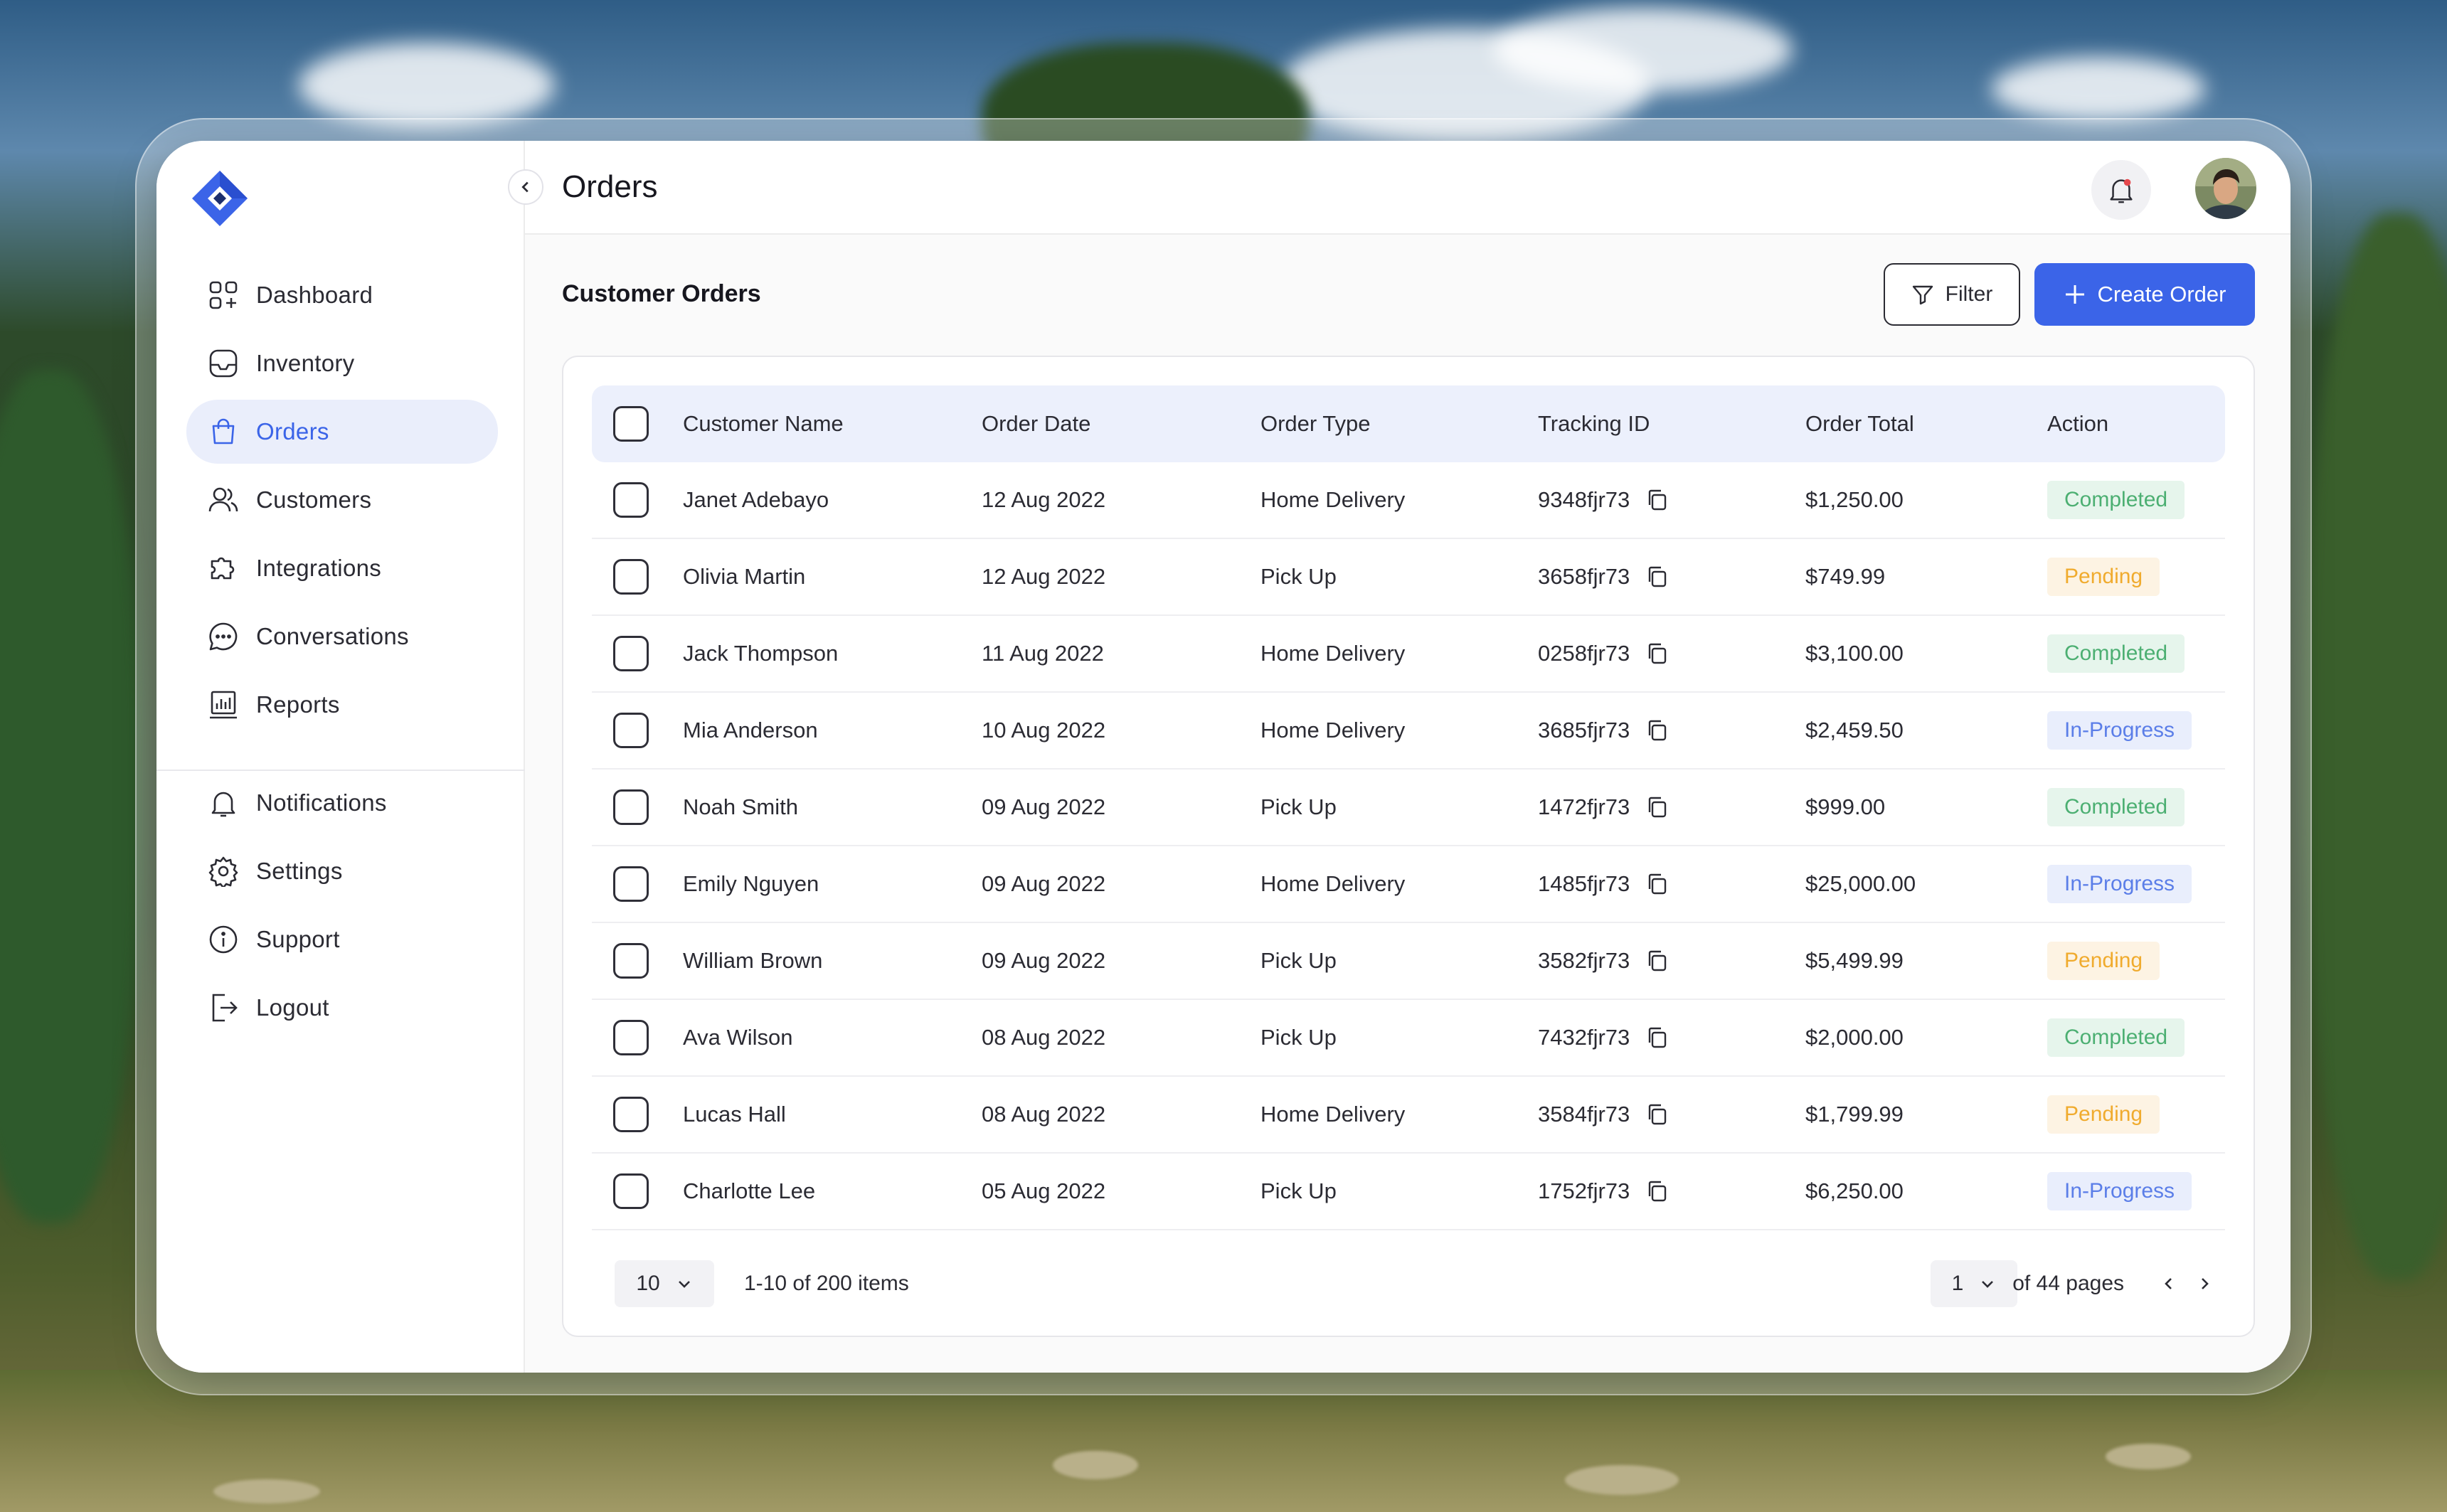  I want to click on tracking-id-value: 3584fjr73, so click(1584, 1114).